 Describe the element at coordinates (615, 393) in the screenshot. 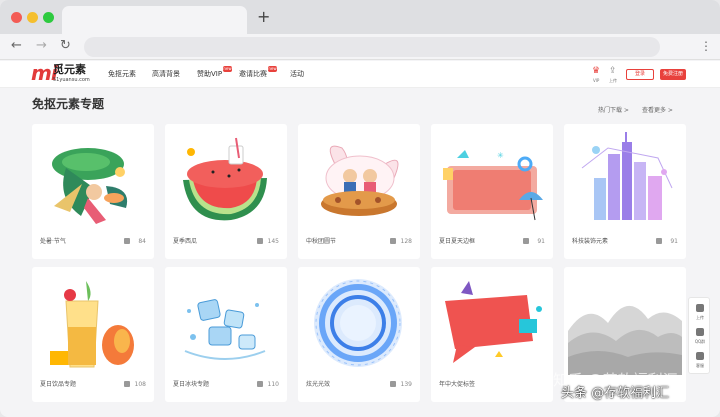

I see `watermark-toutiao: 头条 @存软福利汇` at that location.